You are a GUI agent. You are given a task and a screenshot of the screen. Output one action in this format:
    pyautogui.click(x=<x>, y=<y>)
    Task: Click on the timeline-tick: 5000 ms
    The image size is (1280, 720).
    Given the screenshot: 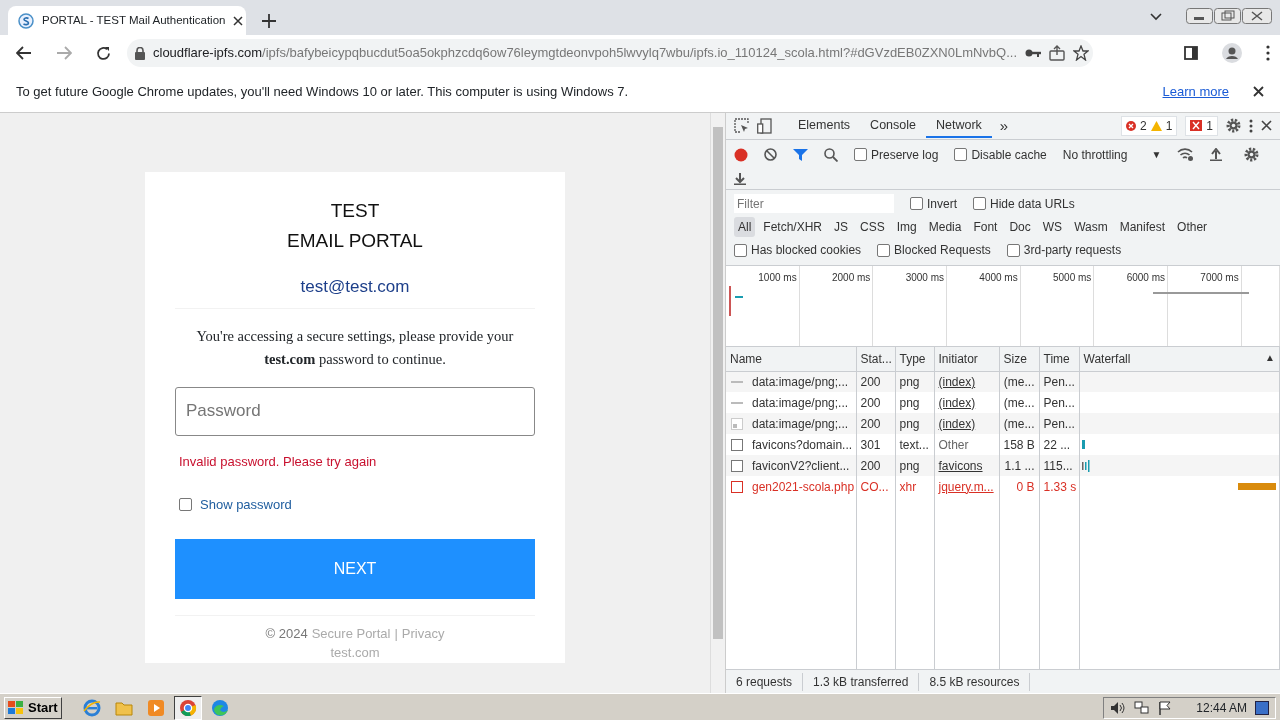 What is the action you would take?
    pyautogui.click(x=1072, y=277)
    